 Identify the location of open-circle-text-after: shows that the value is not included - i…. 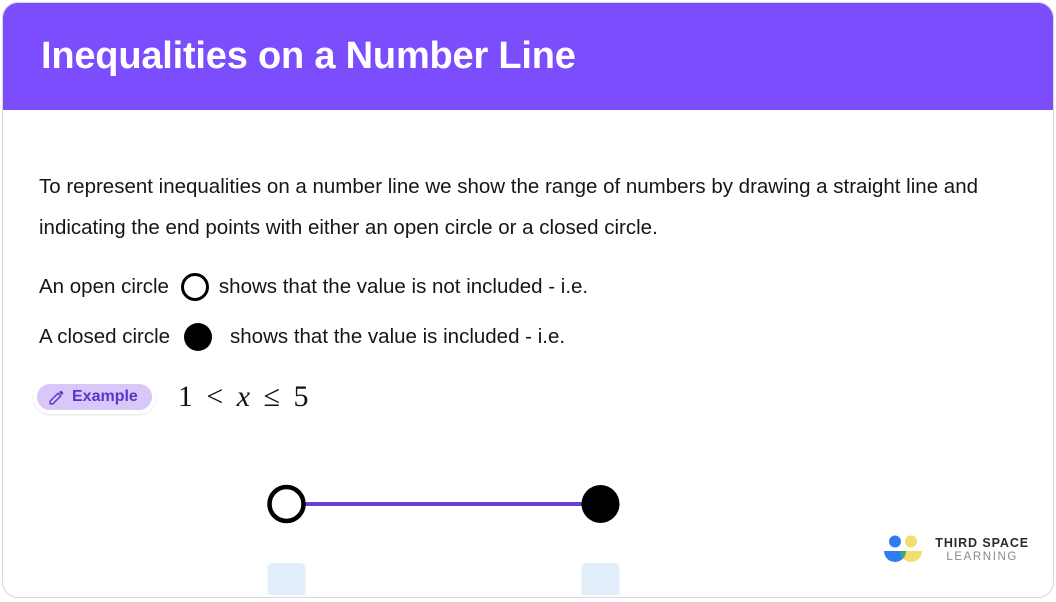
(403, 286).